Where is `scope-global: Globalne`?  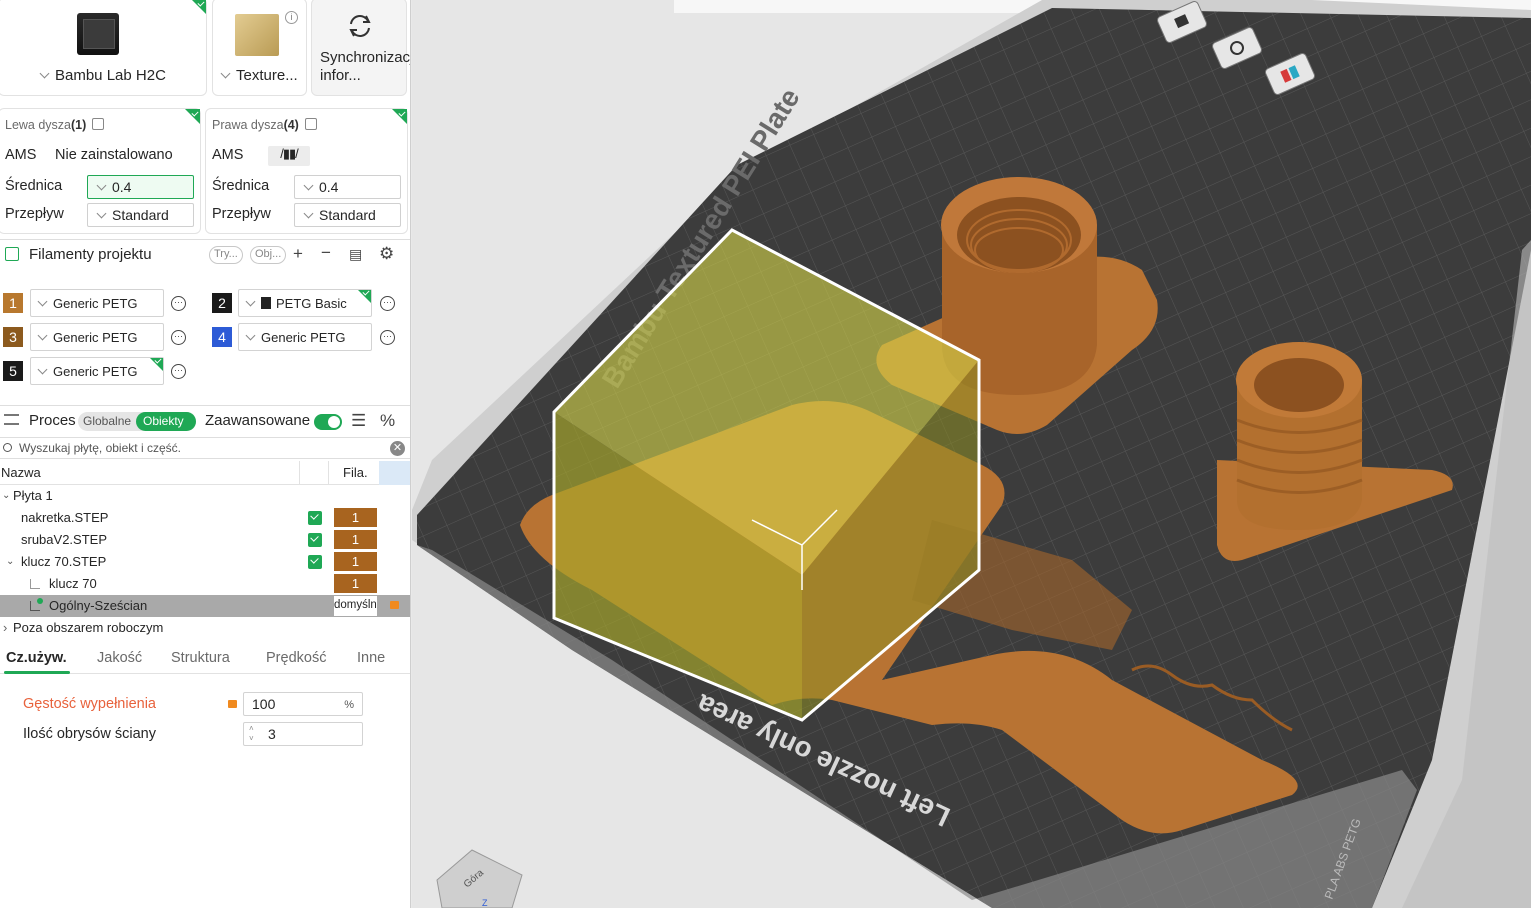
scope-global: Globalne is located at coordinates (107, 421).